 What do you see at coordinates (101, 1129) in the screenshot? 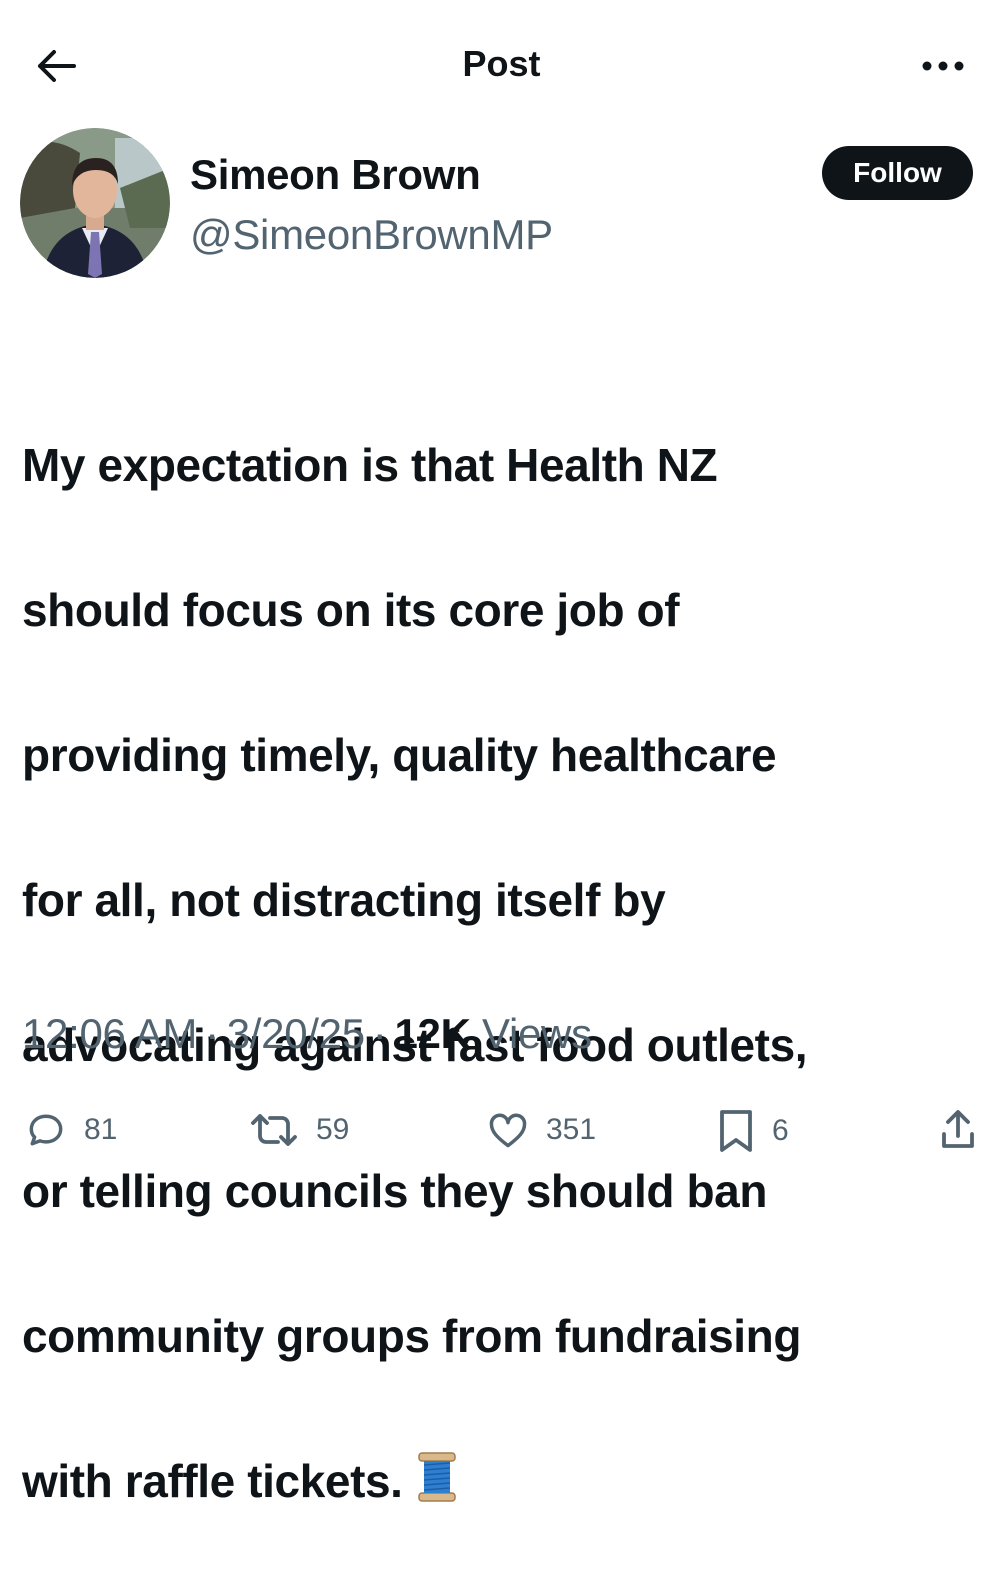
I see `reply-count: 81` at bounding box center [101, 1129].